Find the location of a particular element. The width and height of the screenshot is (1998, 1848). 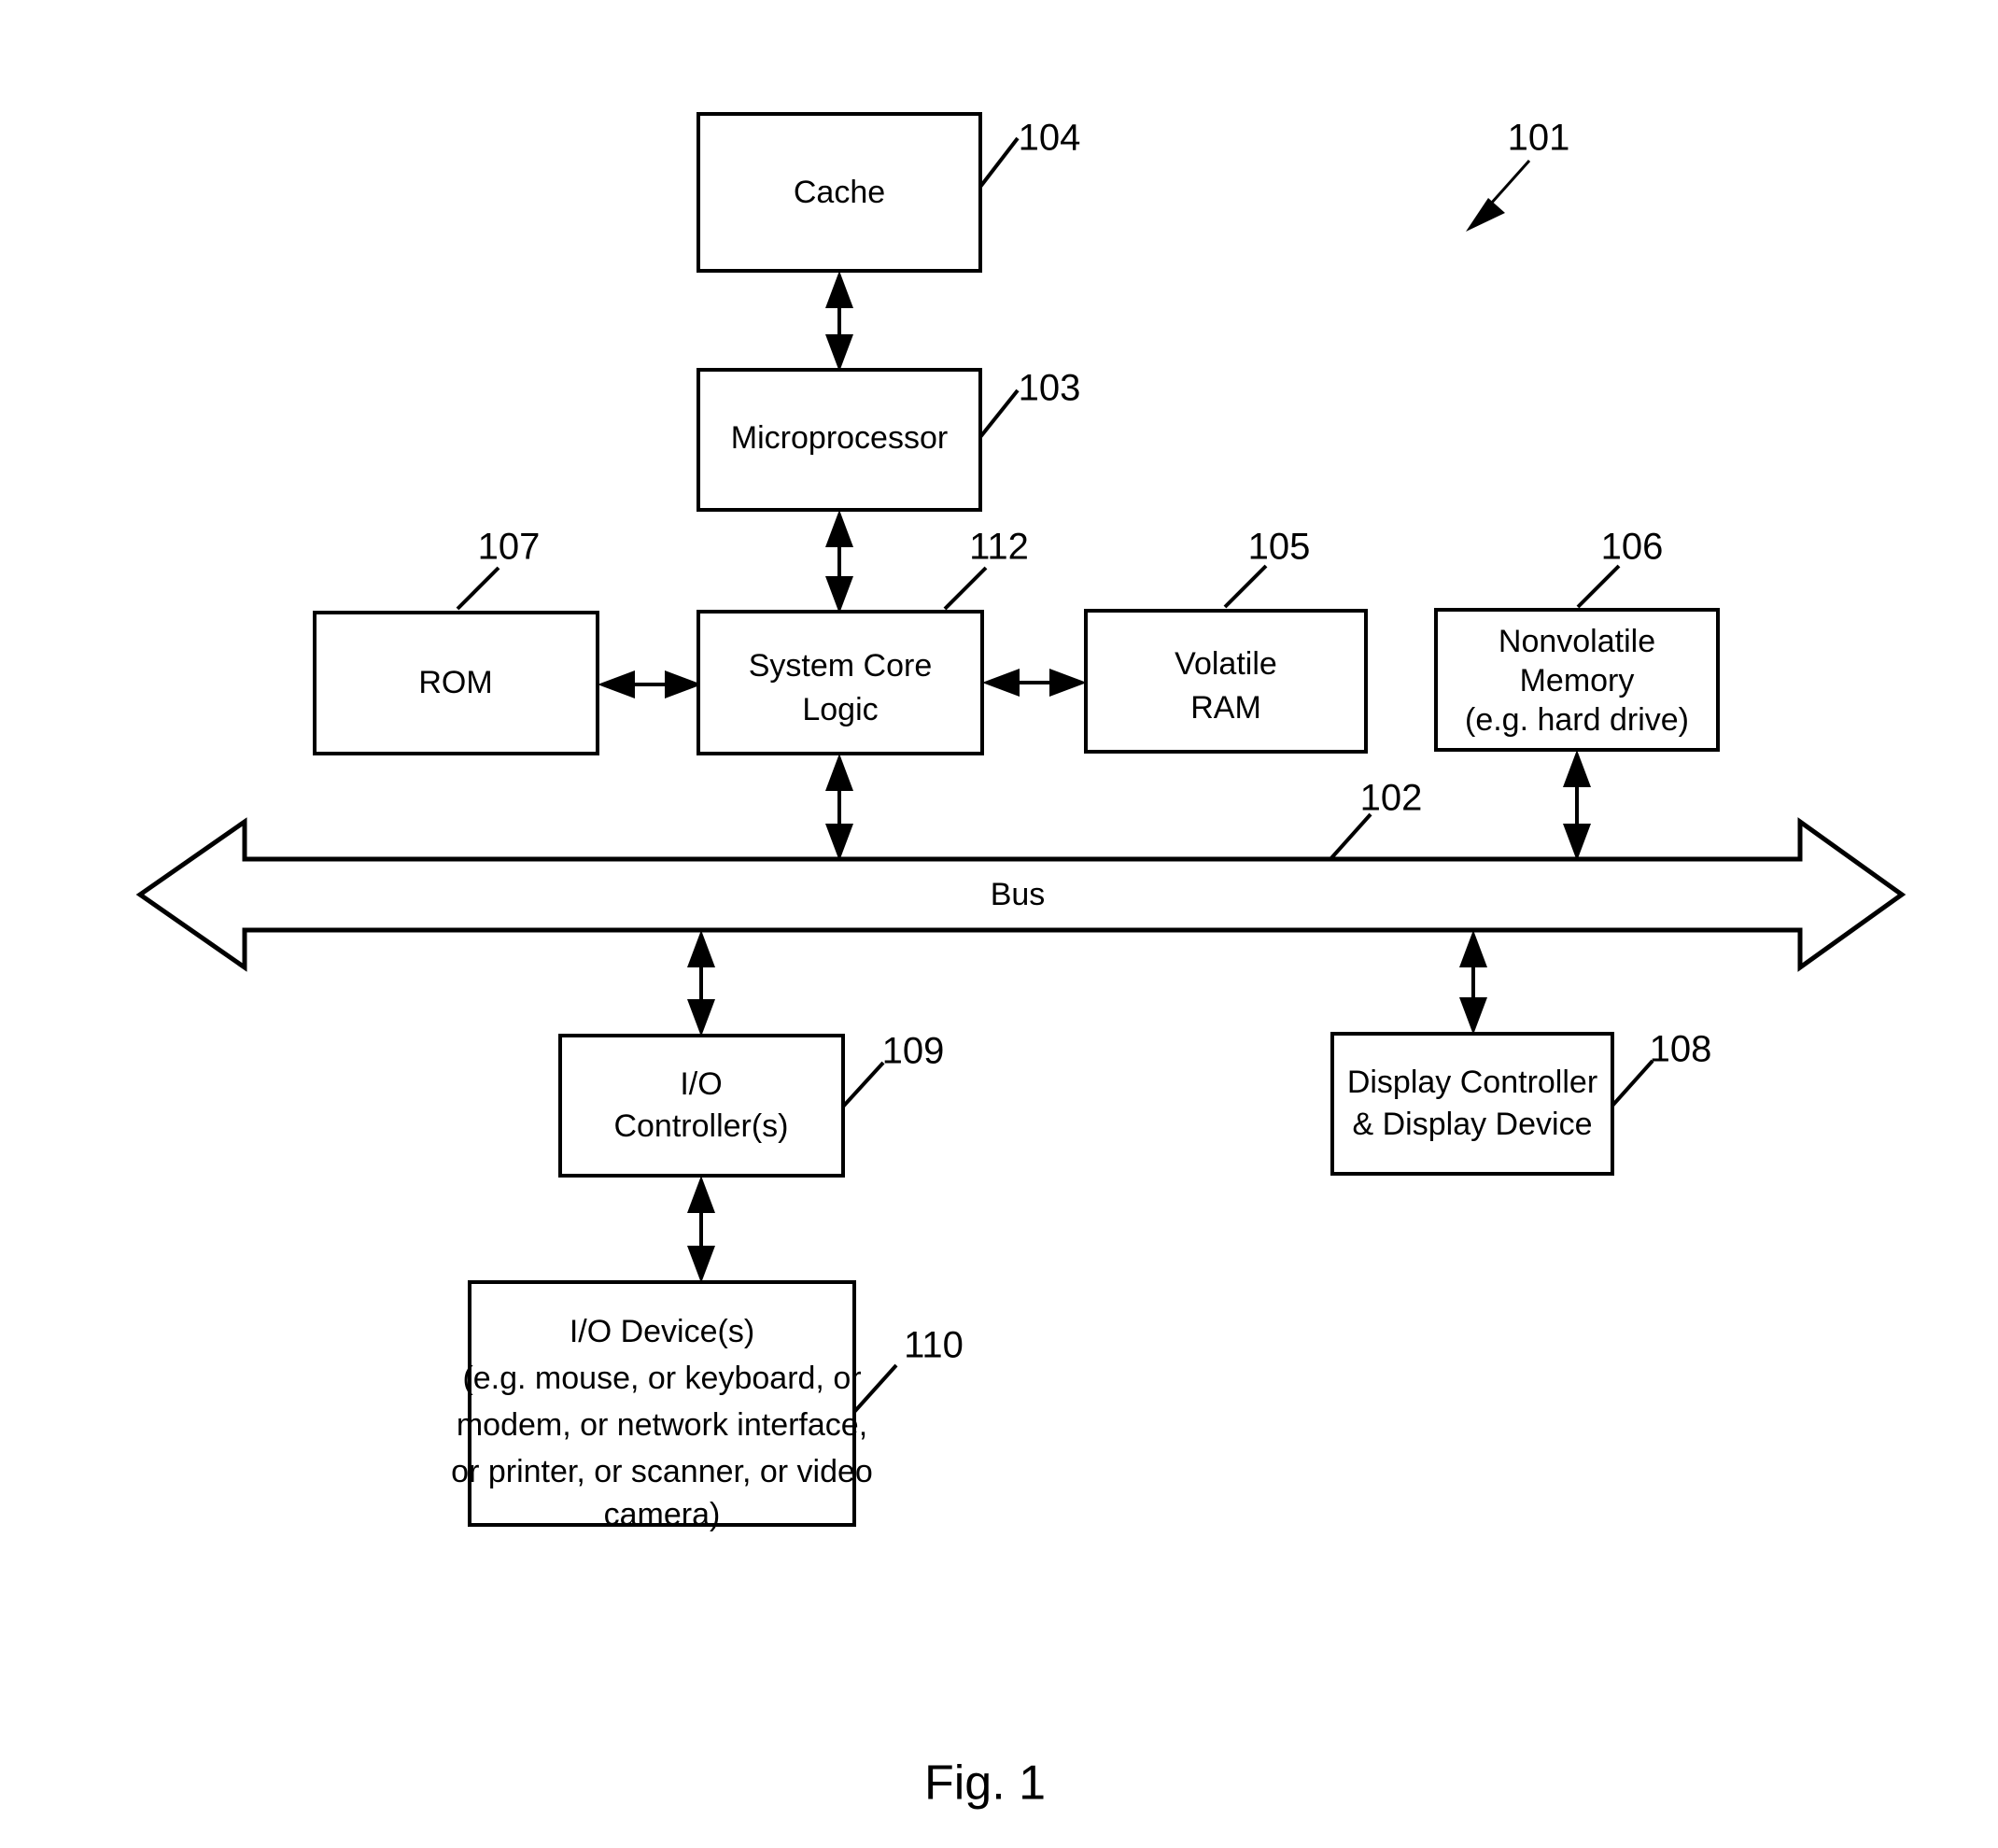

io-controllers-label-line1: I/O is located at coordinates (701, 1084).